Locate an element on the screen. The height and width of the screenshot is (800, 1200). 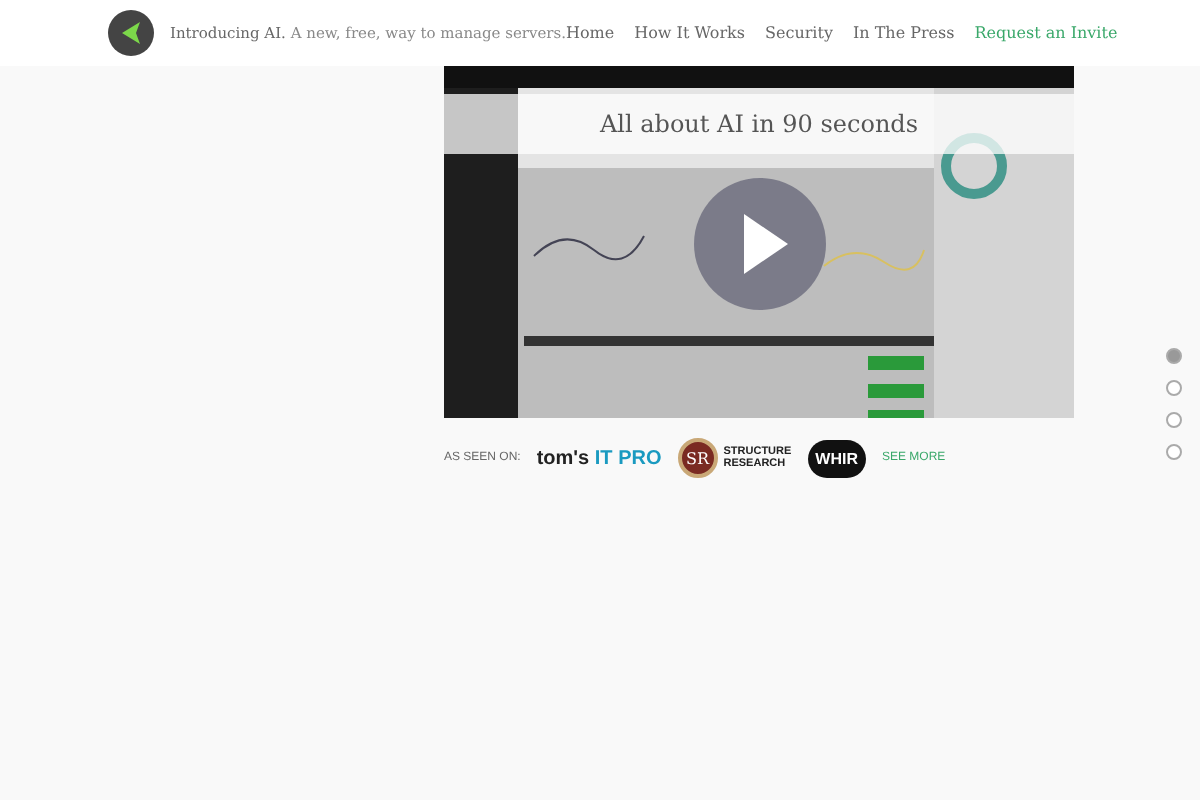
play-icon is located at coordinates (760, 244).